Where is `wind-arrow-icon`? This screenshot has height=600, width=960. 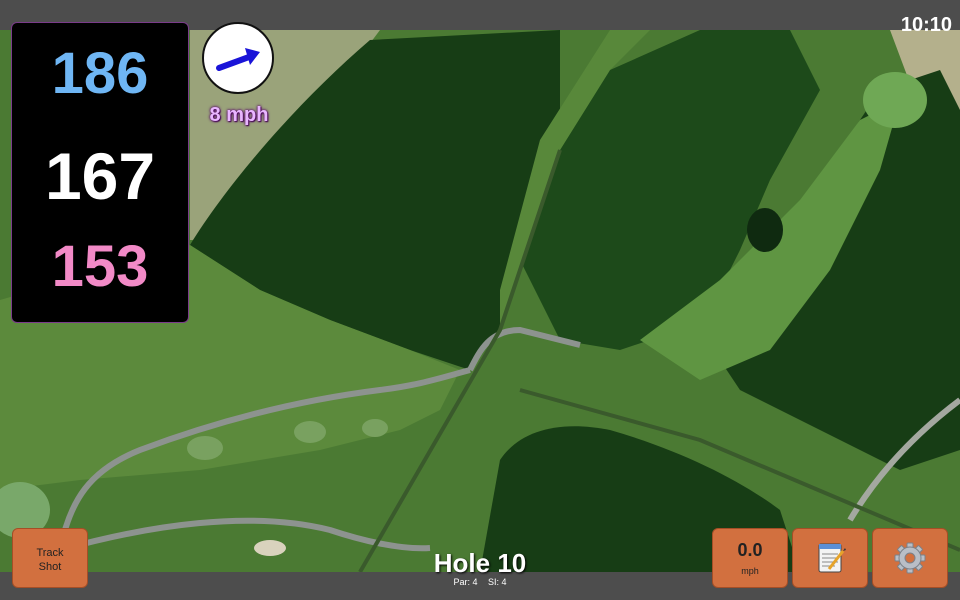
wind-arrow-icon is located at coordinates (238, 59).